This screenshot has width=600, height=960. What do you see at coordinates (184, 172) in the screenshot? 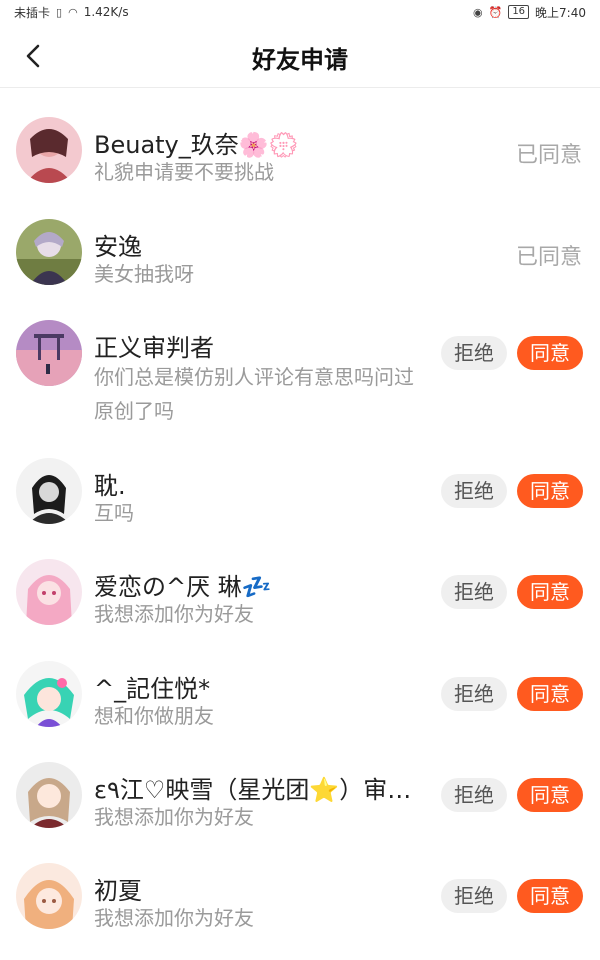
I see `request-message: 礼貌申请要不要挑战` at bounding box center [184, 172].